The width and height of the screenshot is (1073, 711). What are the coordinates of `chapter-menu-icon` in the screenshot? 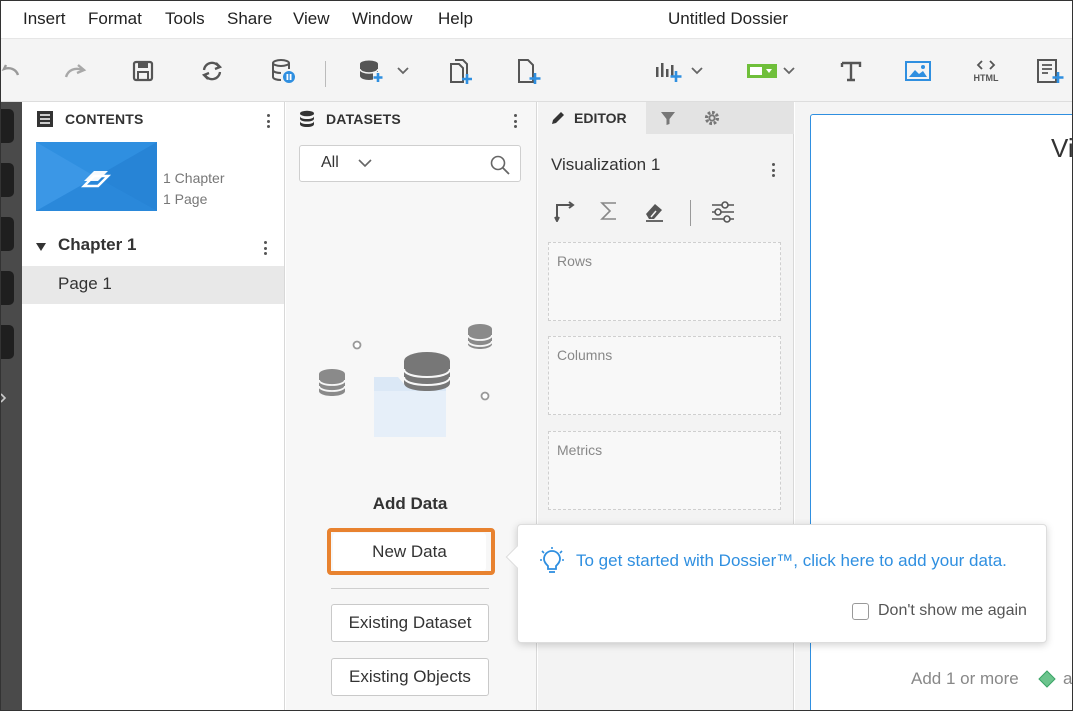 It's located at (265, 248).